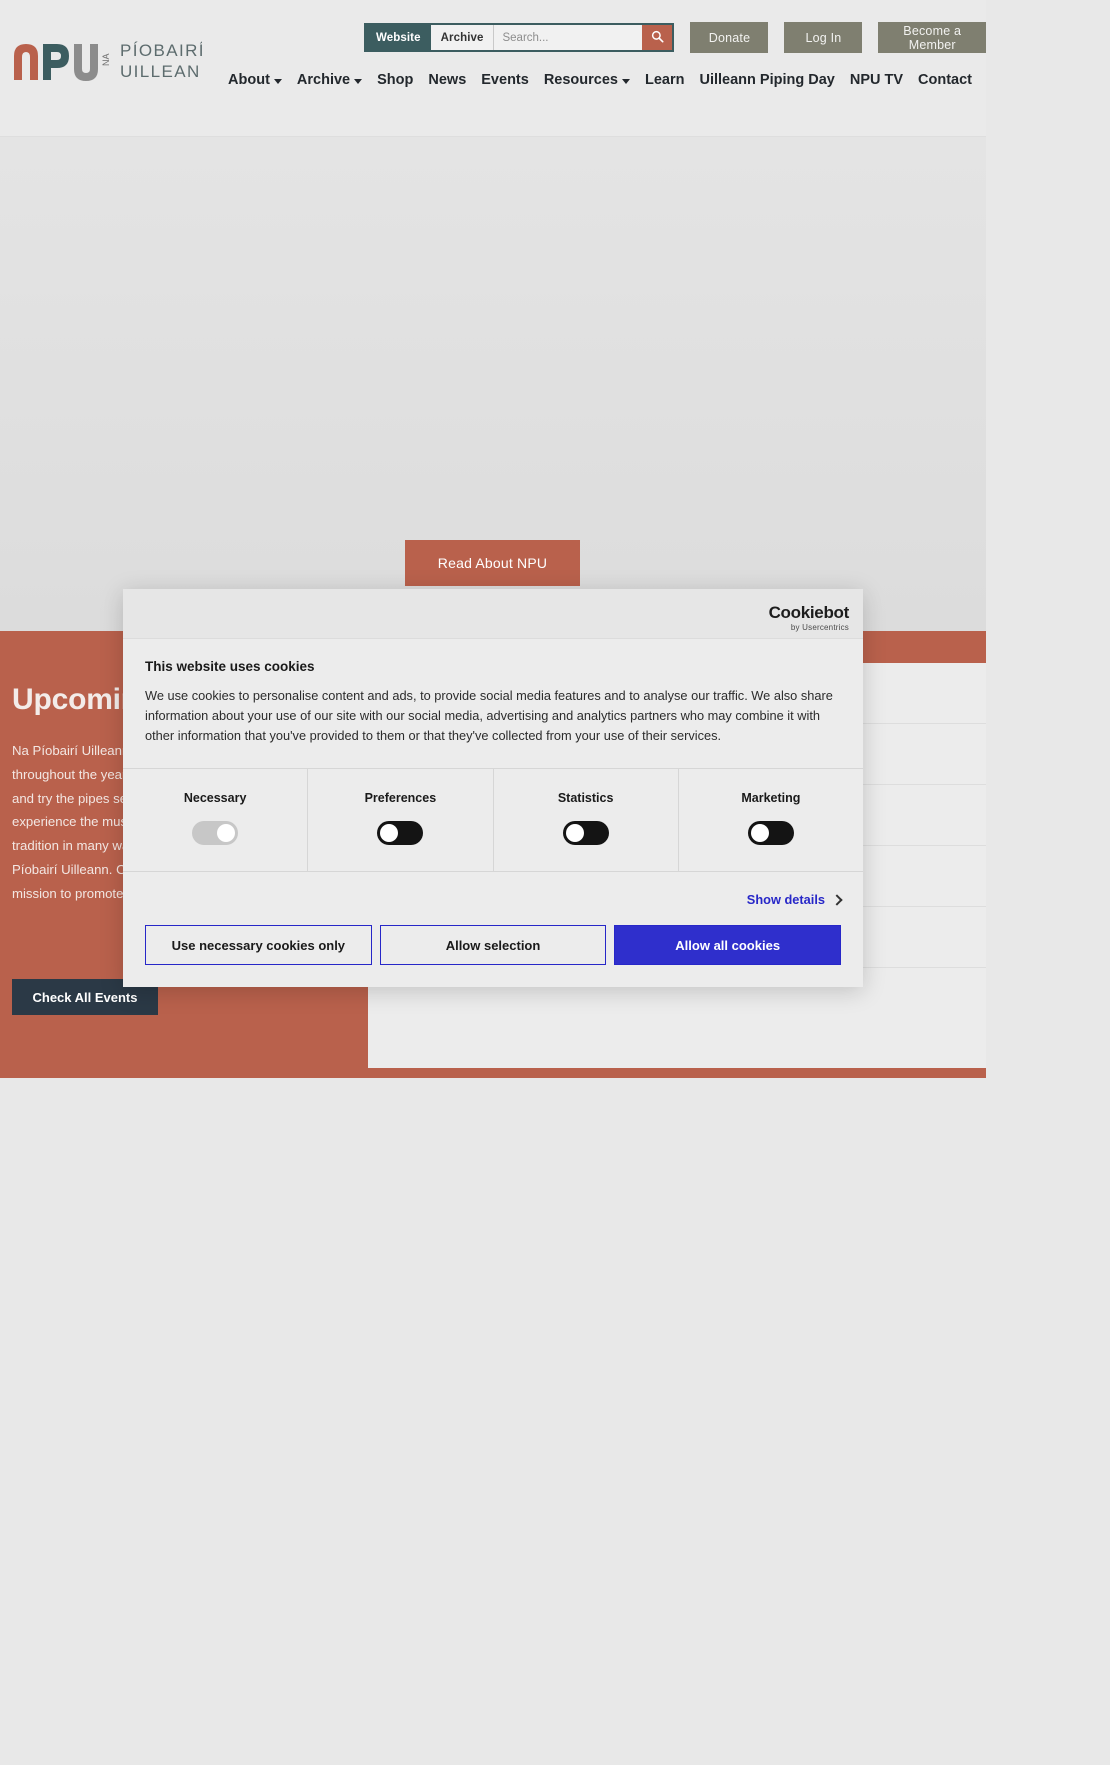 This screenshot has height=1765, width=1110. I want to click on cookie-category-marketing: Marketing, so click(771, 820).